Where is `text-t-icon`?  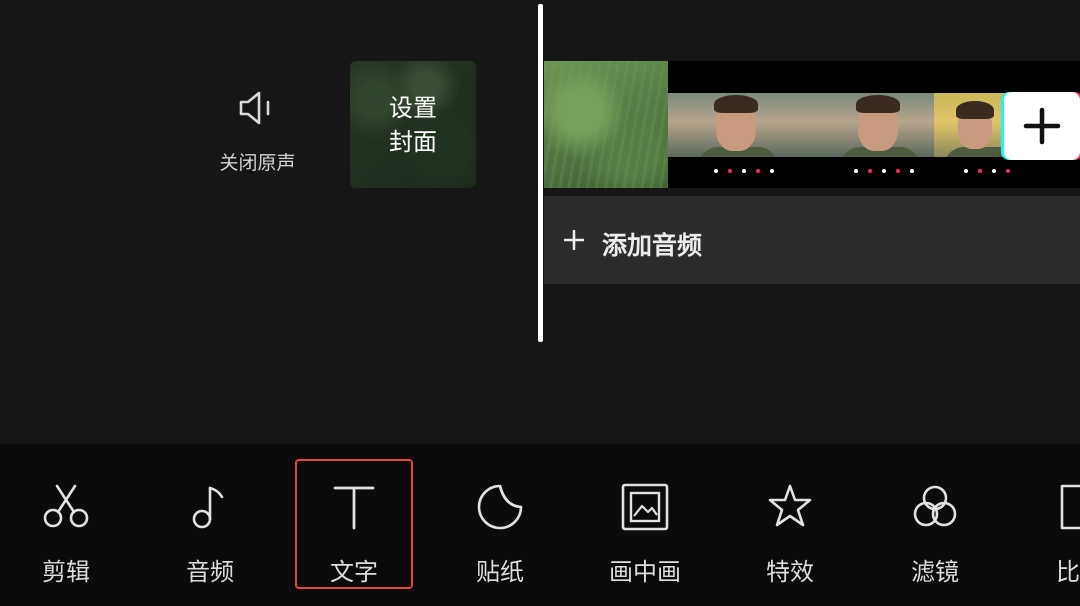 text-t-icon is located at coordinates (354, 508).